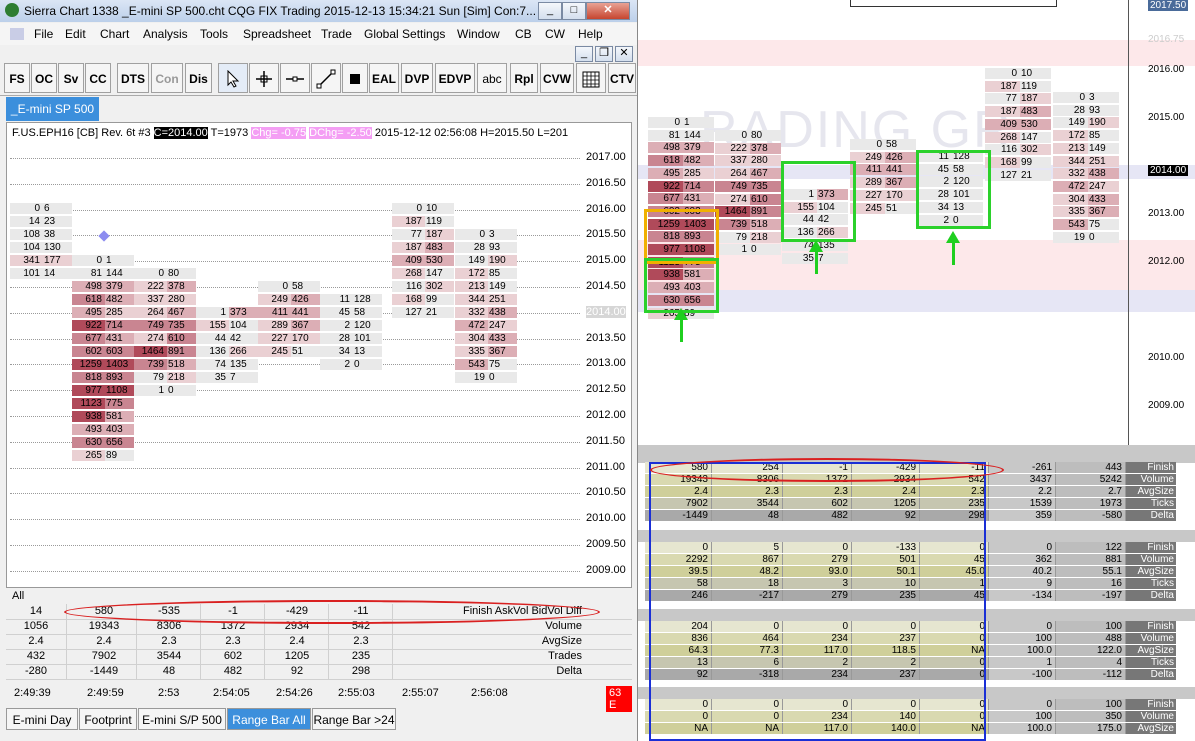 The height and width of the screenshot is (741, 1195). Describe the element at coordinates (624, 54) in the screenshot. I see `mdi-close-button: ✕` at that location.